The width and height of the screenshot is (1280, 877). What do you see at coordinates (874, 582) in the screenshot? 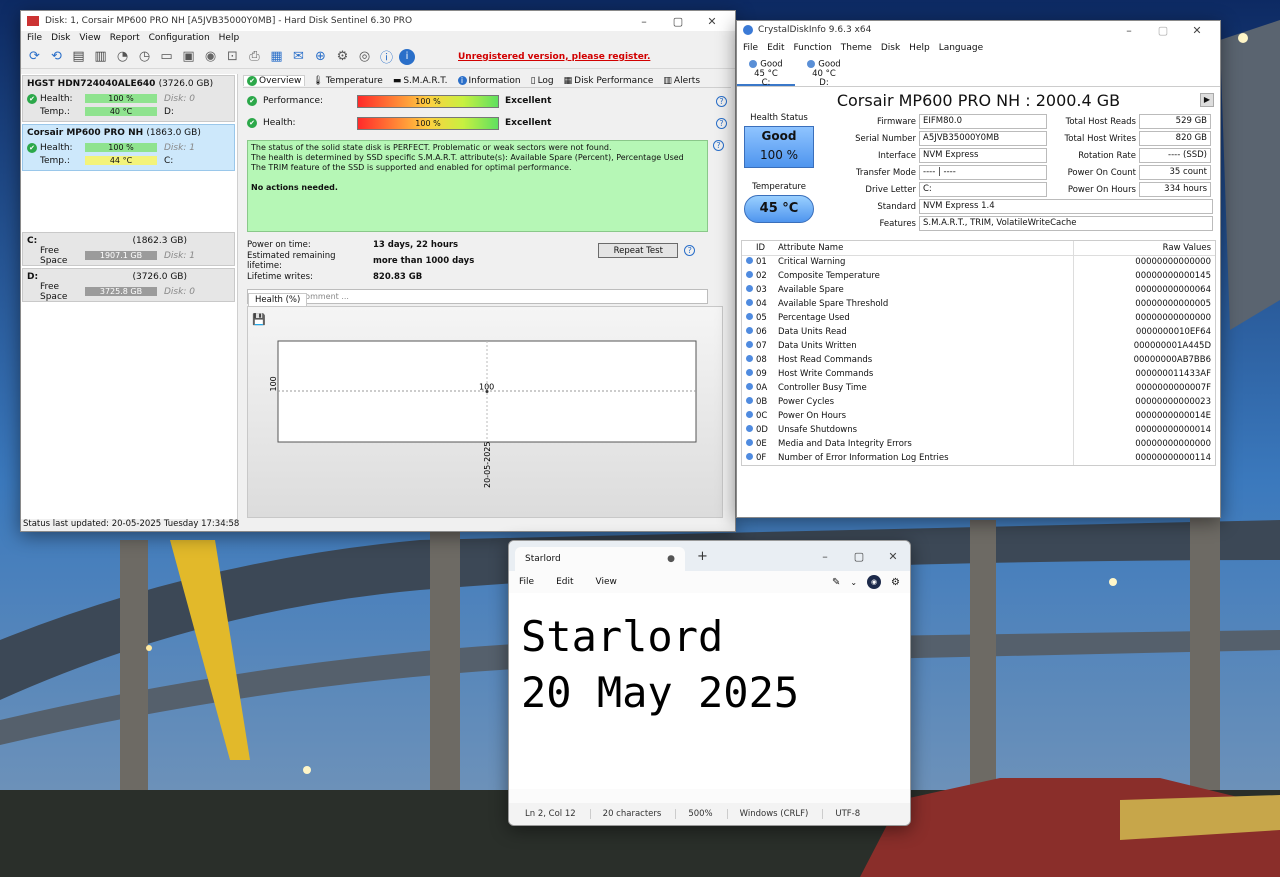
I see `avatar: ◉` at bounding box center [874, 582].